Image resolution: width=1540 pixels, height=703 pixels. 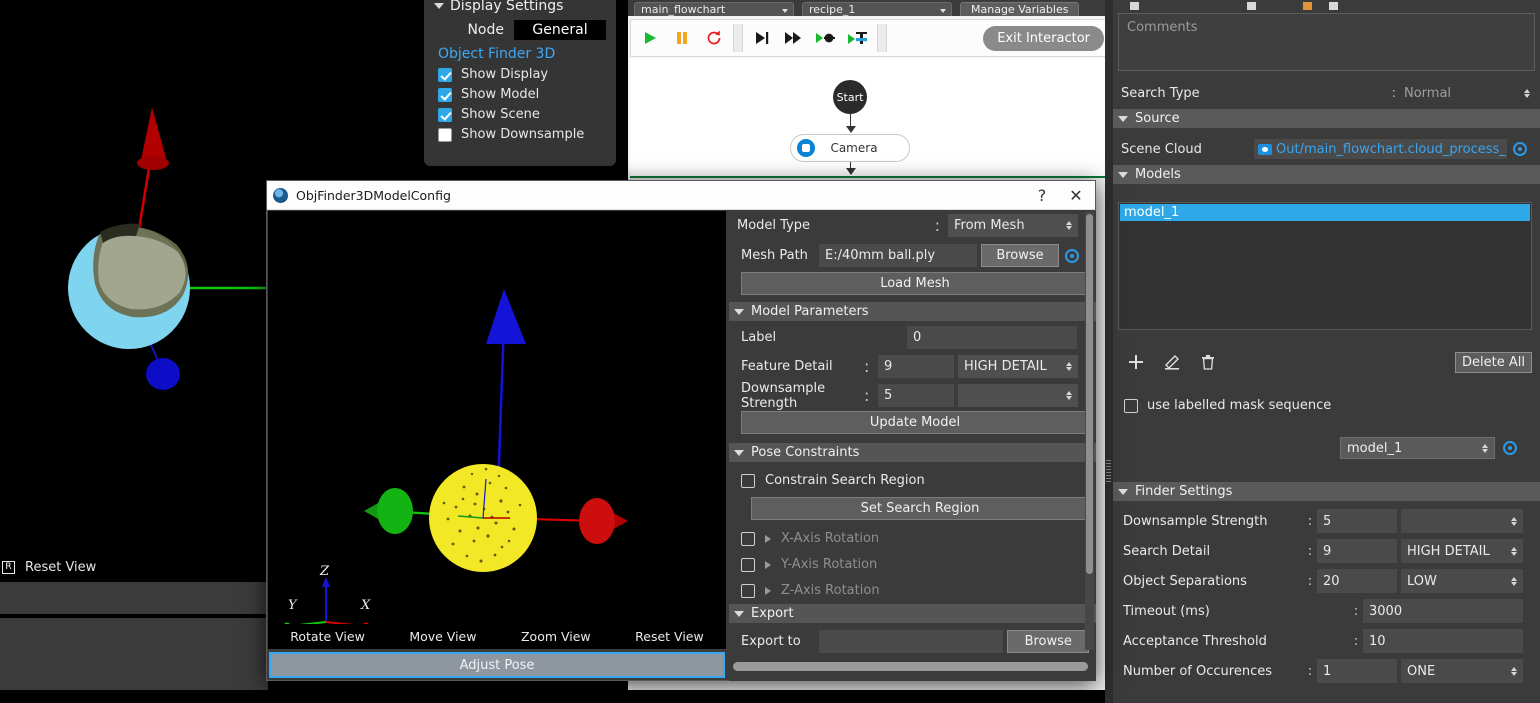 I want to click on zoom-view-label: Zoom View, so click(x=556, y=636).